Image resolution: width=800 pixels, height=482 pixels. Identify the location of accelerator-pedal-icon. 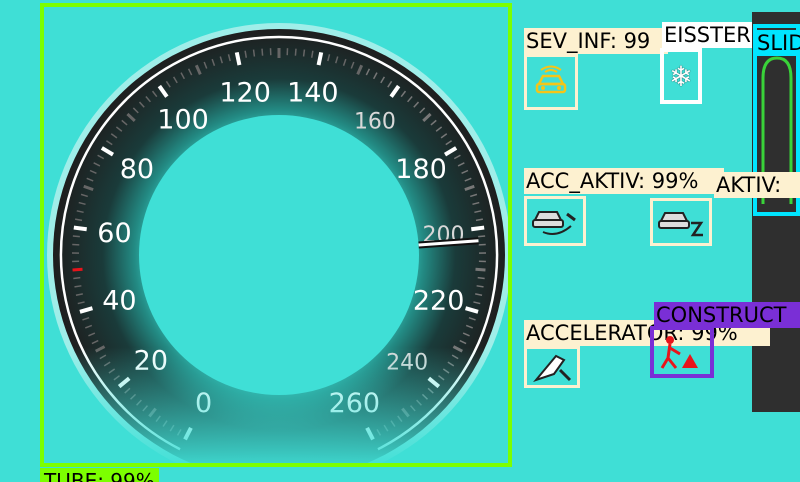
(552, 367).